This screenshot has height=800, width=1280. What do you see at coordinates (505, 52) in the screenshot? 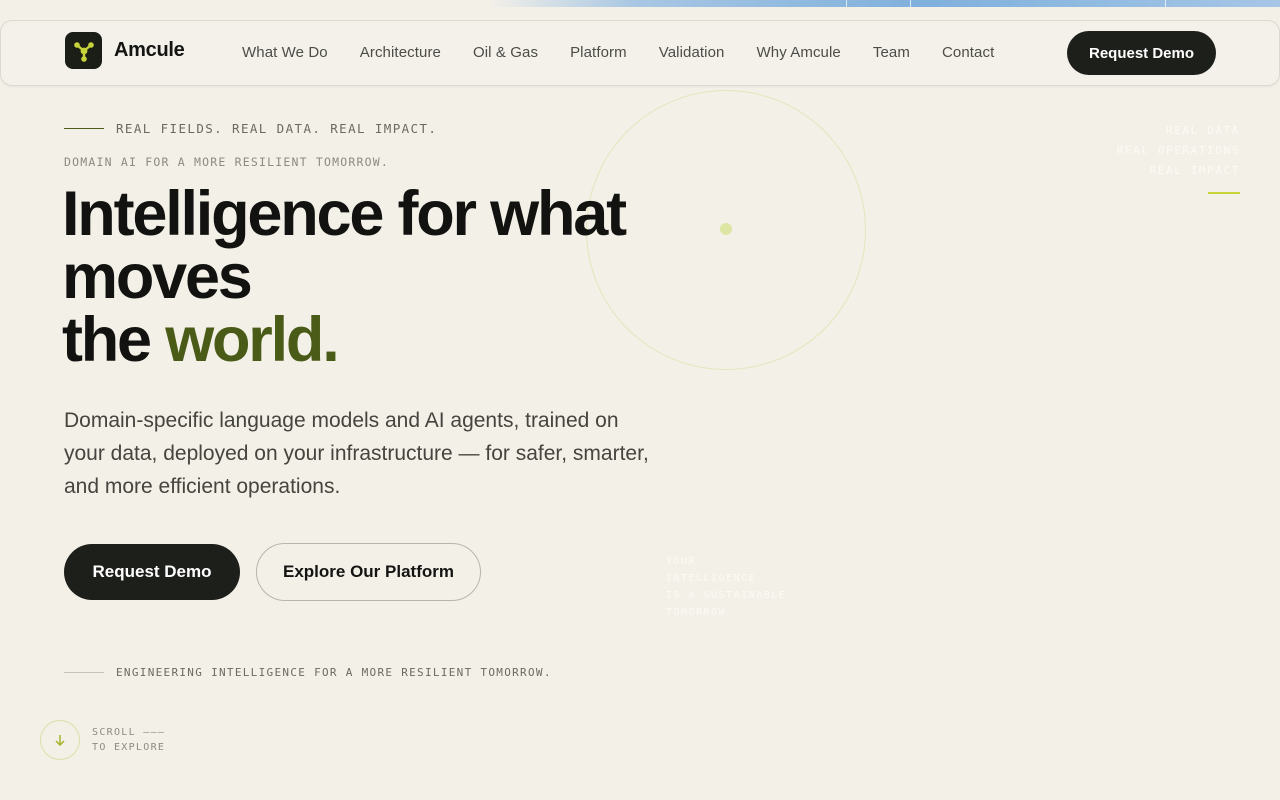
I see `nav-item-oil-gas: Oil & Gas` at bounding box center [505, 52].